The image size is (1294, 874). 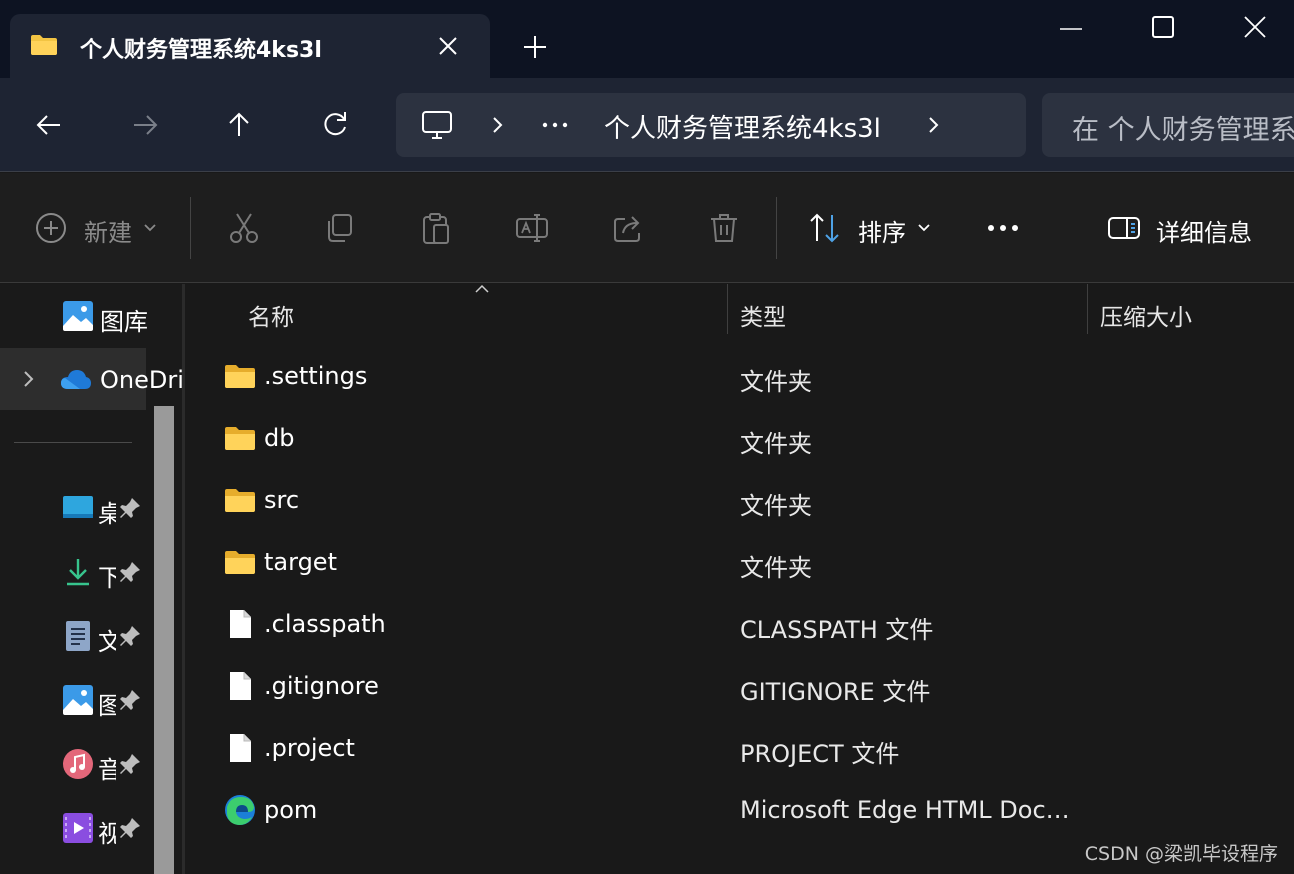 I want to click on sidebar-item-videos: 视频, so click(x=73, y=829).